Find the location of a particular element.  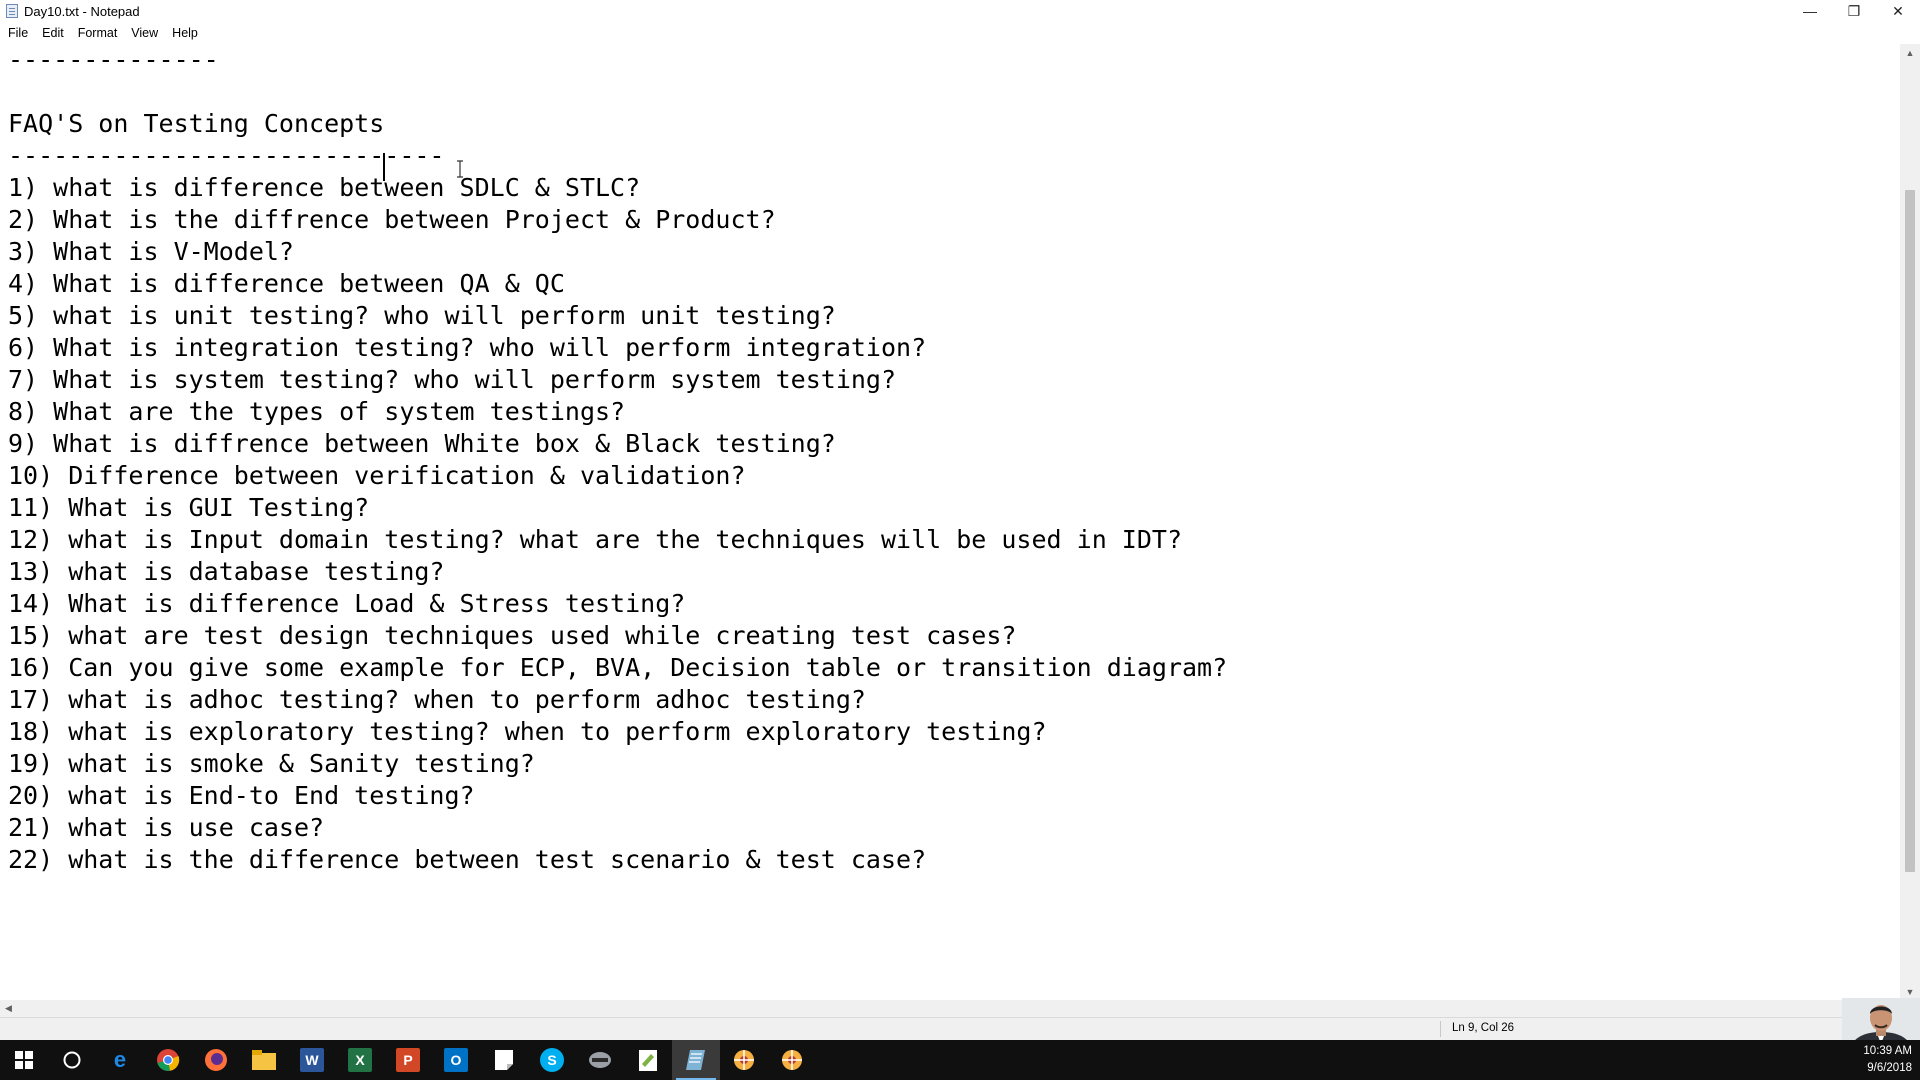

notepad-icon is located at coordinates (695, 1060).